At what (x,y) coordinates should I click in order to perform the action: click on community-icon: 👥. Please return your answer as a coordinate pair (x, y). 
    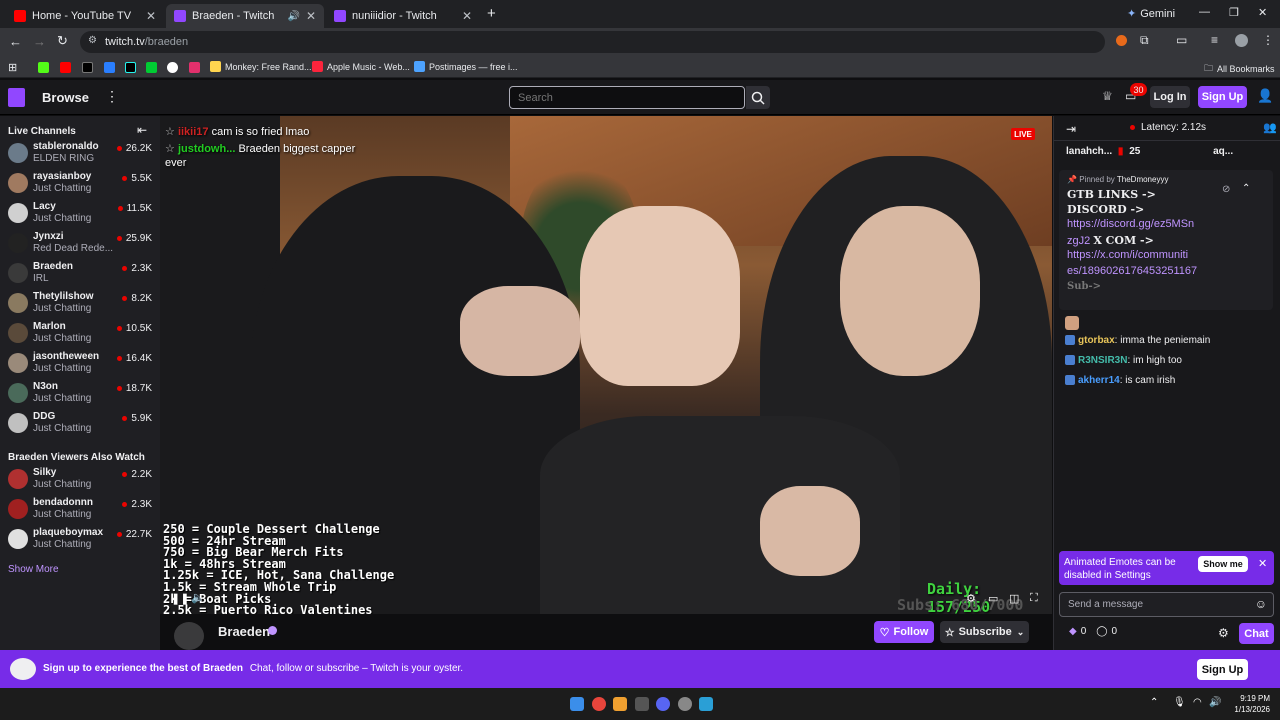
    Looking at the image, I should click on (1270, 127).